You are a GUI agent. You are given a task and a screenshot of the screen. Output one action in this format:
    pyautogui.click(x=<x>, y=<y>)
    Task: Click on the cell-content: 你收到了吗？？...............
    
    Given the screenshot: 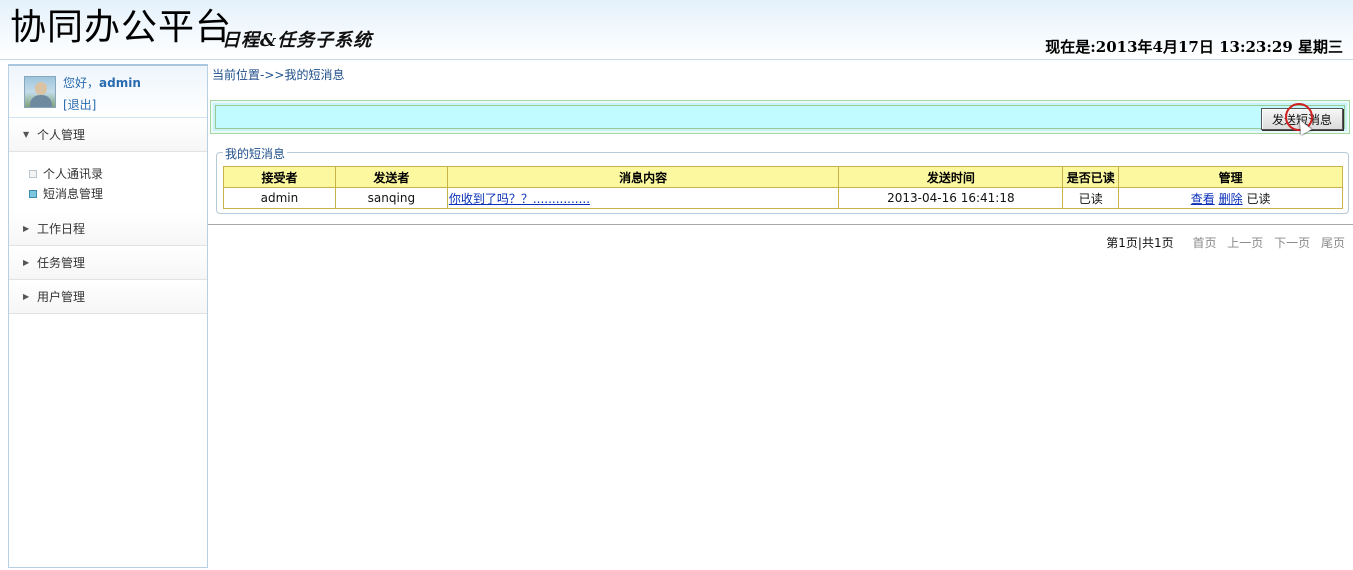 What is the action you would take?
    pyautogui.click(x=643, y=198)
    